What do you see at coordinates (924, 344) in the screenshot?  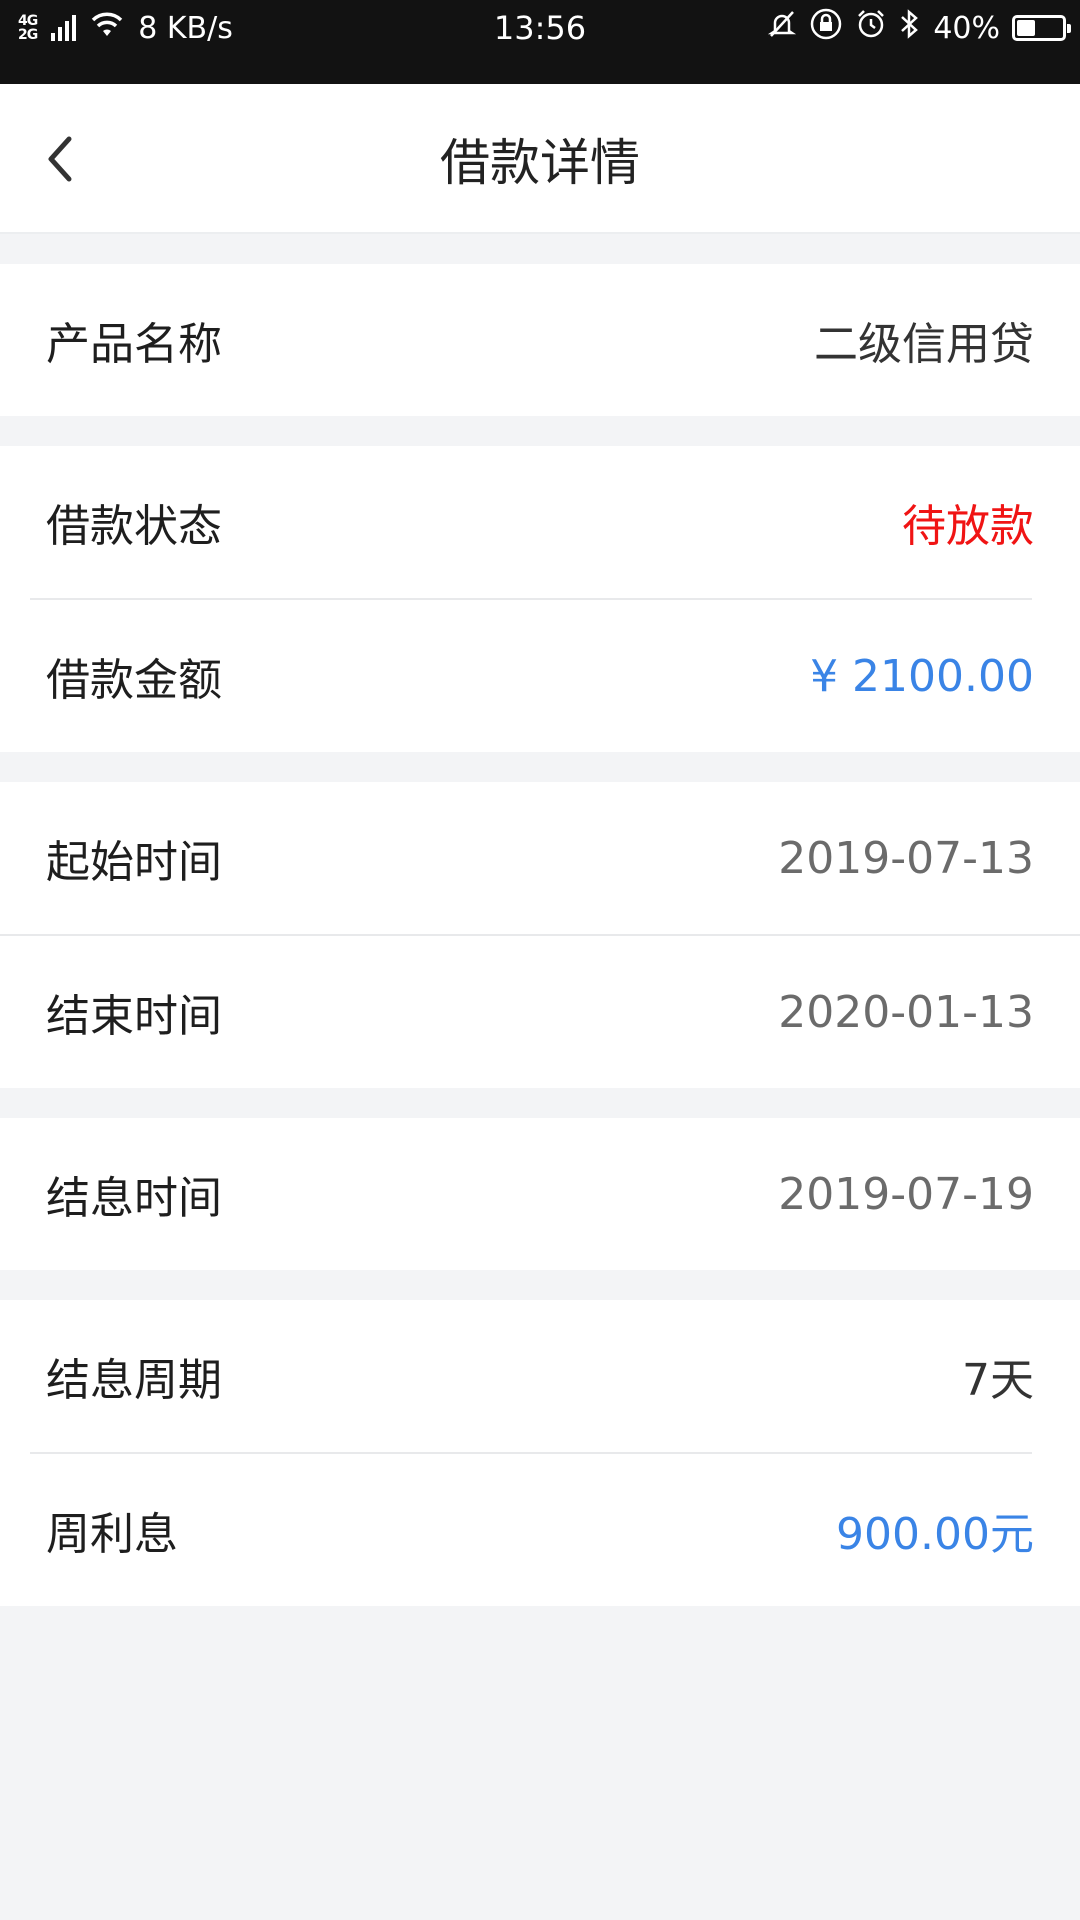 I see `product-name-value: 二级信用贷` at bounding box center [924, 344].